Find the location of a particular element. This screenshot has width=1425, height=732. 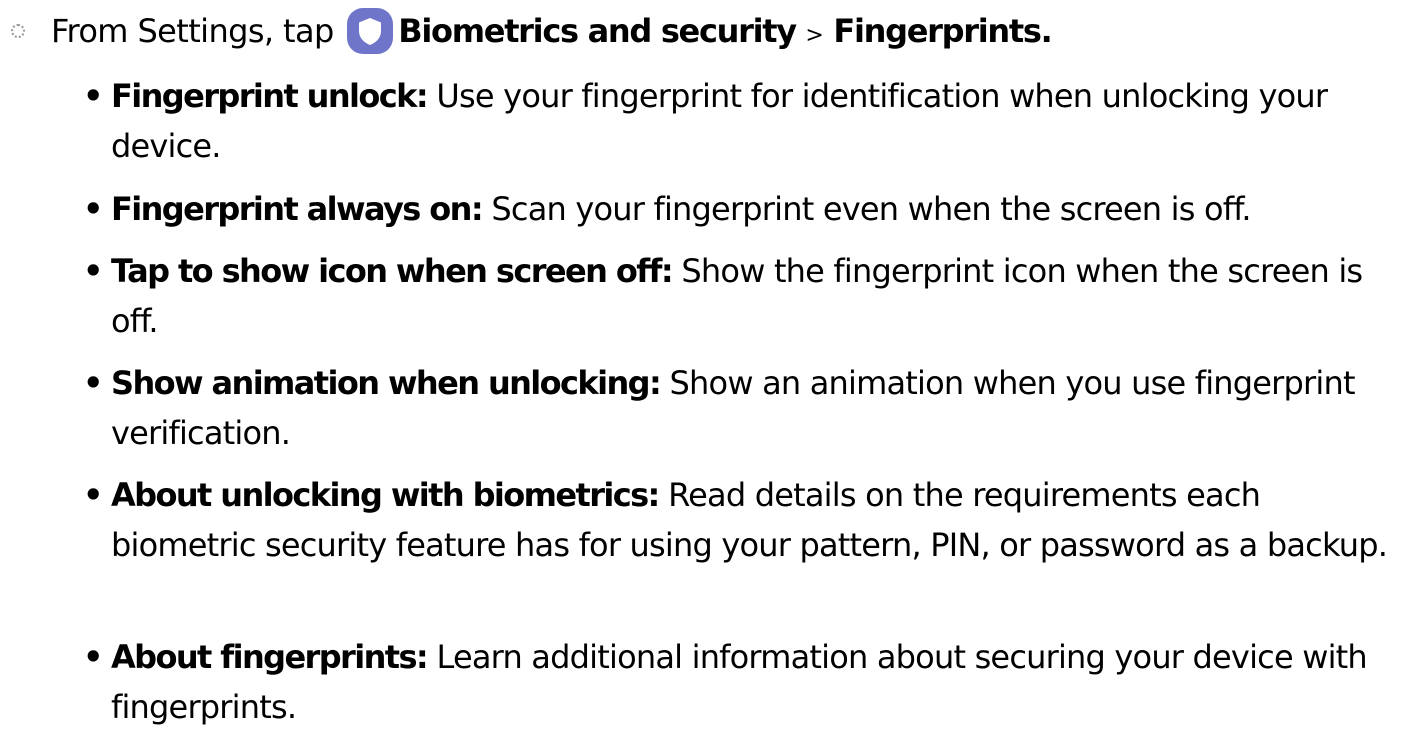

option-term: About unlocking with biometrics: is located at coordinates (385, 495).